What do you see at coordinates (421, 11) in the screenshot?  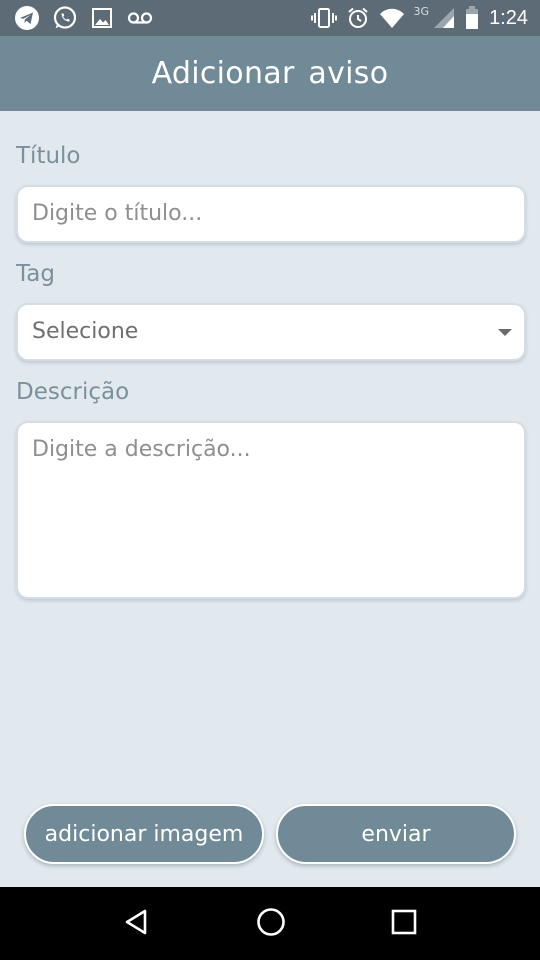 I see `network-type-label: 3G` at bounding box center [421, 11].